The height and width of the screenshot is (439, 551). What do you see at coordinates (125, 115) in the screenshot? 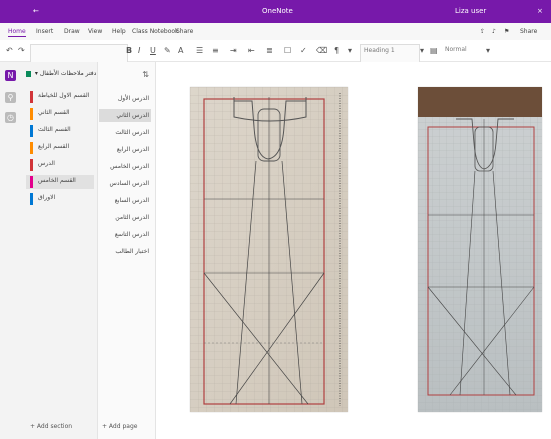
I see `page-item: الدرس الثاني` at bounding box center [125, 115].